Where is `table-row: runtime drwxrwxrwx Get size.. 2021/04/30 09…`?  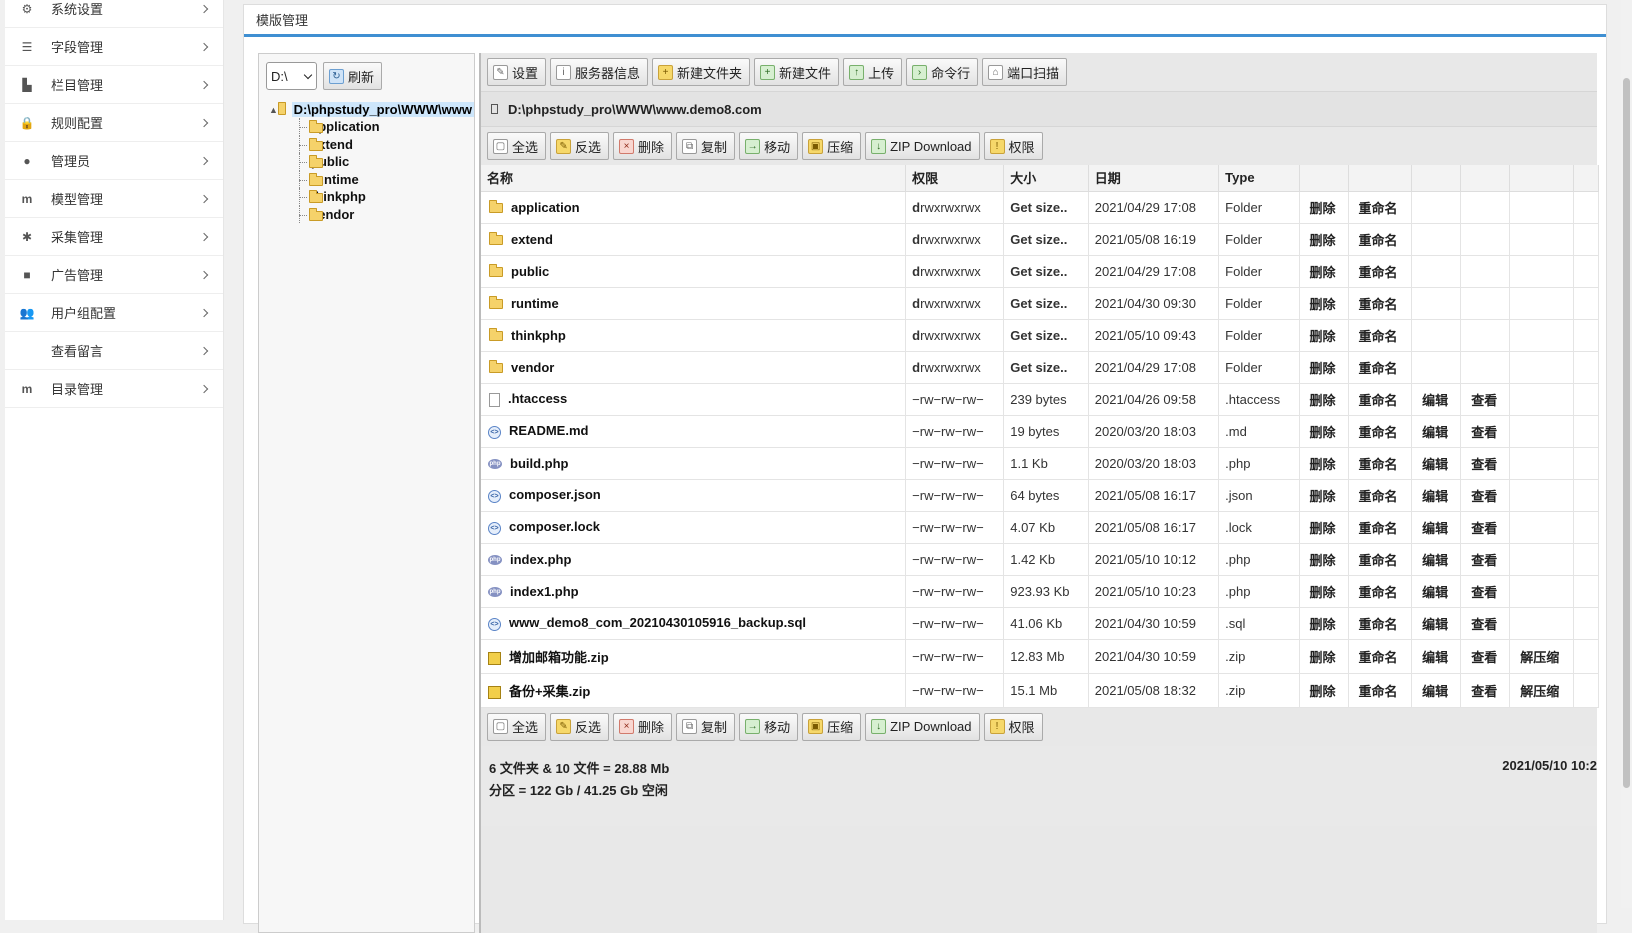 table-row: runtime drwxrwxrwx Get size.. 2021/04/30 09… is located at coordinates (1040, 303).